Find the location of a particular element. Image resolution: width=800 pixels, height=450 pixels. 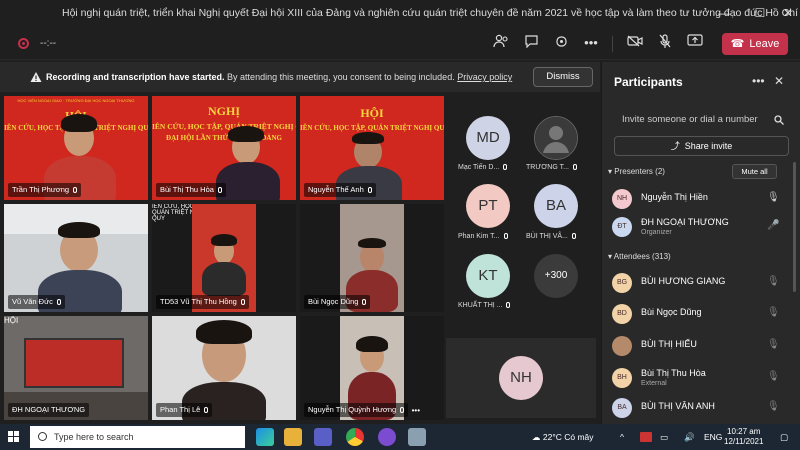

participant-row: BG BÙI HƯƠNG GIANG 🎙 is located at coordinates (699, 284).